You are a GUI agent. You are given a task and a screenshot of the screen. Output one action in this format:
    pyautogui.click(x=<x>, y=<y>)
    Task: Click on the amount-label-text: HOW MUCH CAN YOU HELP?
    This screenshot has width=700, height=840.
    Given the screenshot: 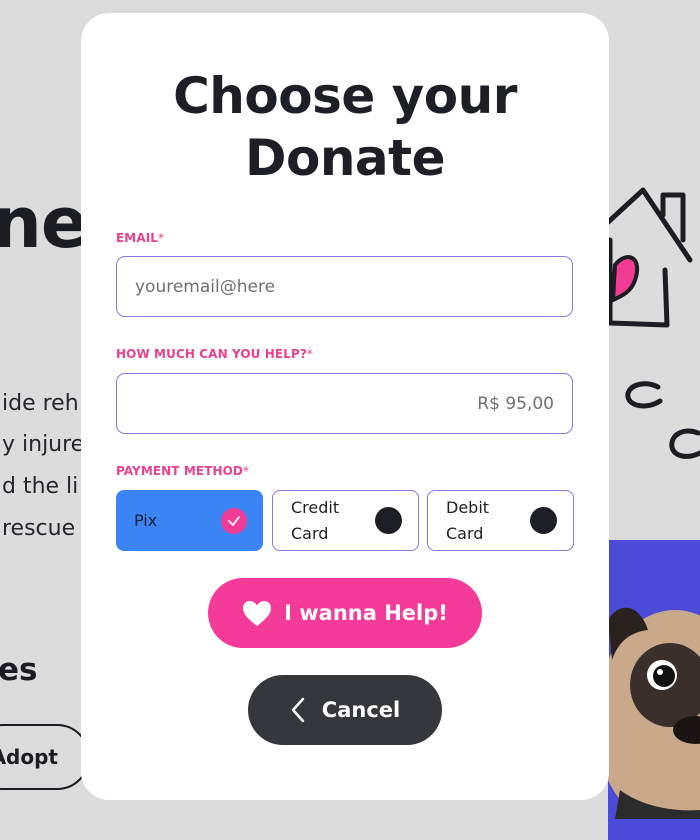 What is the action you would take?
    pyautogui.click(x=211, y=354)
    